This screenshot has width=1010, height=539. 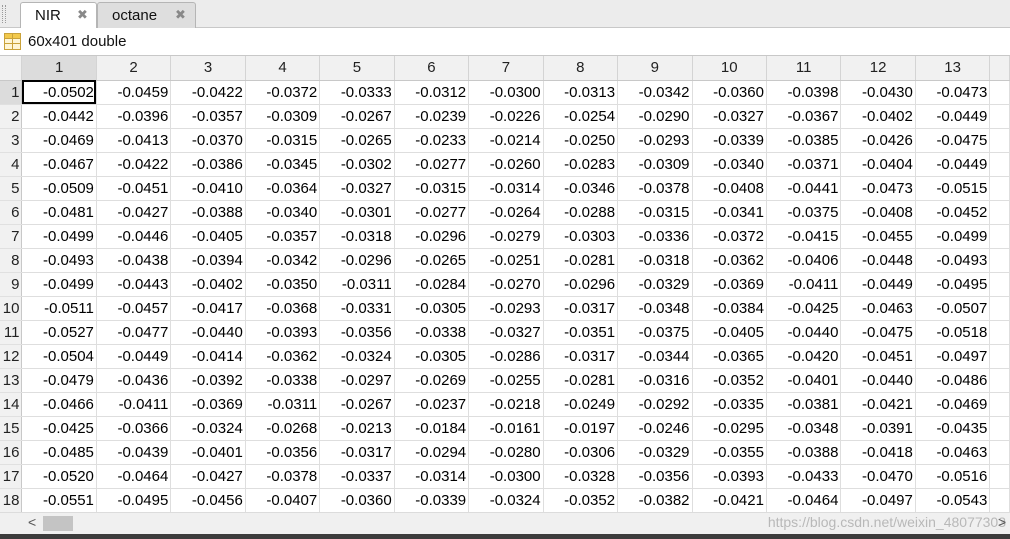 What do you see at coordinates (432, 68) in the screenshot?
I see `column-header: 6` at bounding box center [432, 68].